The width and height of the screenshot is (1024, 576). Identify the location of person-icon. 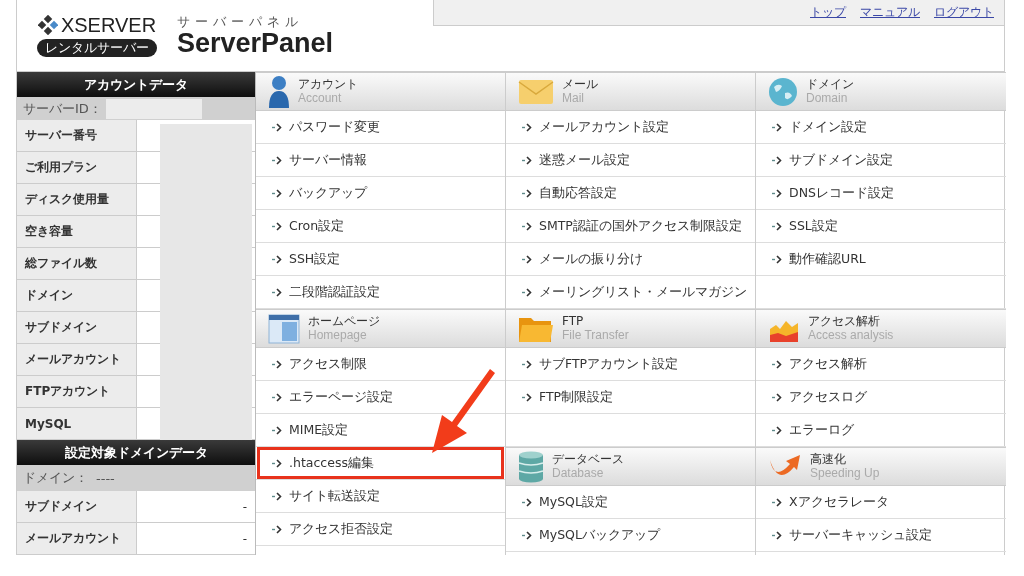
(279, 91).